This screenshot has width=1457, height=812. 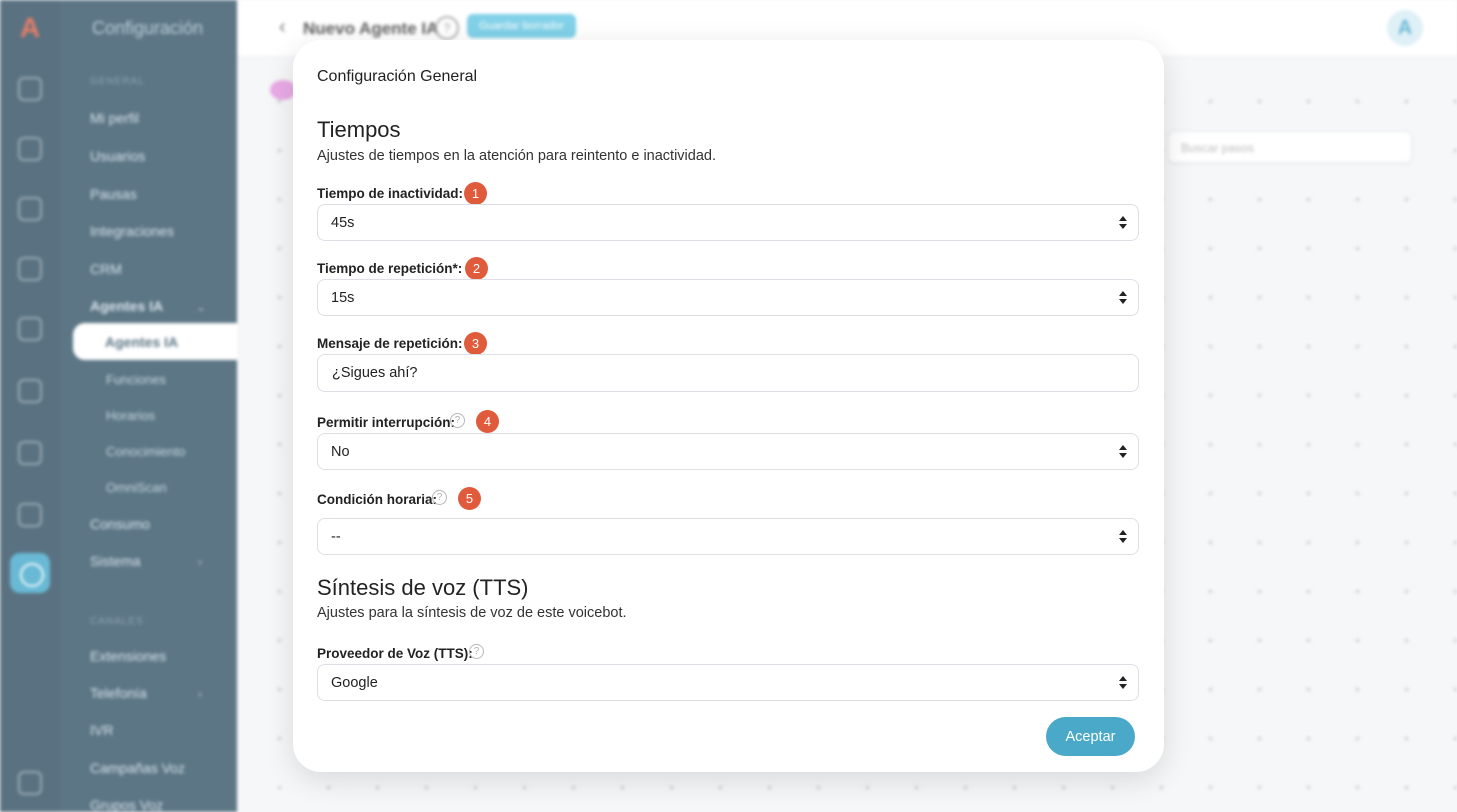 I want to click on inactivity-time-label: Tiempo de inactividad:, so click(x=390, y=193).